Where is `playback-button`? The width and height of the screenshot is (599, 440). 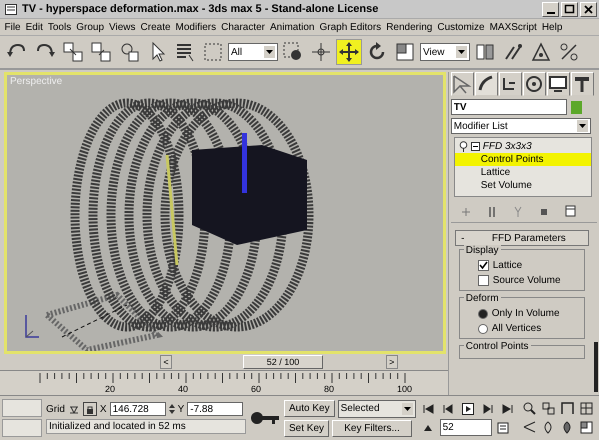 playback-button is located at coordinates (468, 408).